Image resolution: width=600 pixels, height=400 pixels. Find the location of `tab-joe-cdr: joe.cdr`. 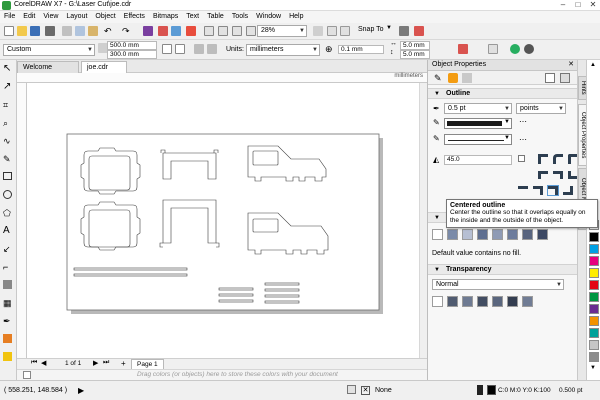

tab-joe-cdr: joe.cdr is located at coordinates (104, 67).